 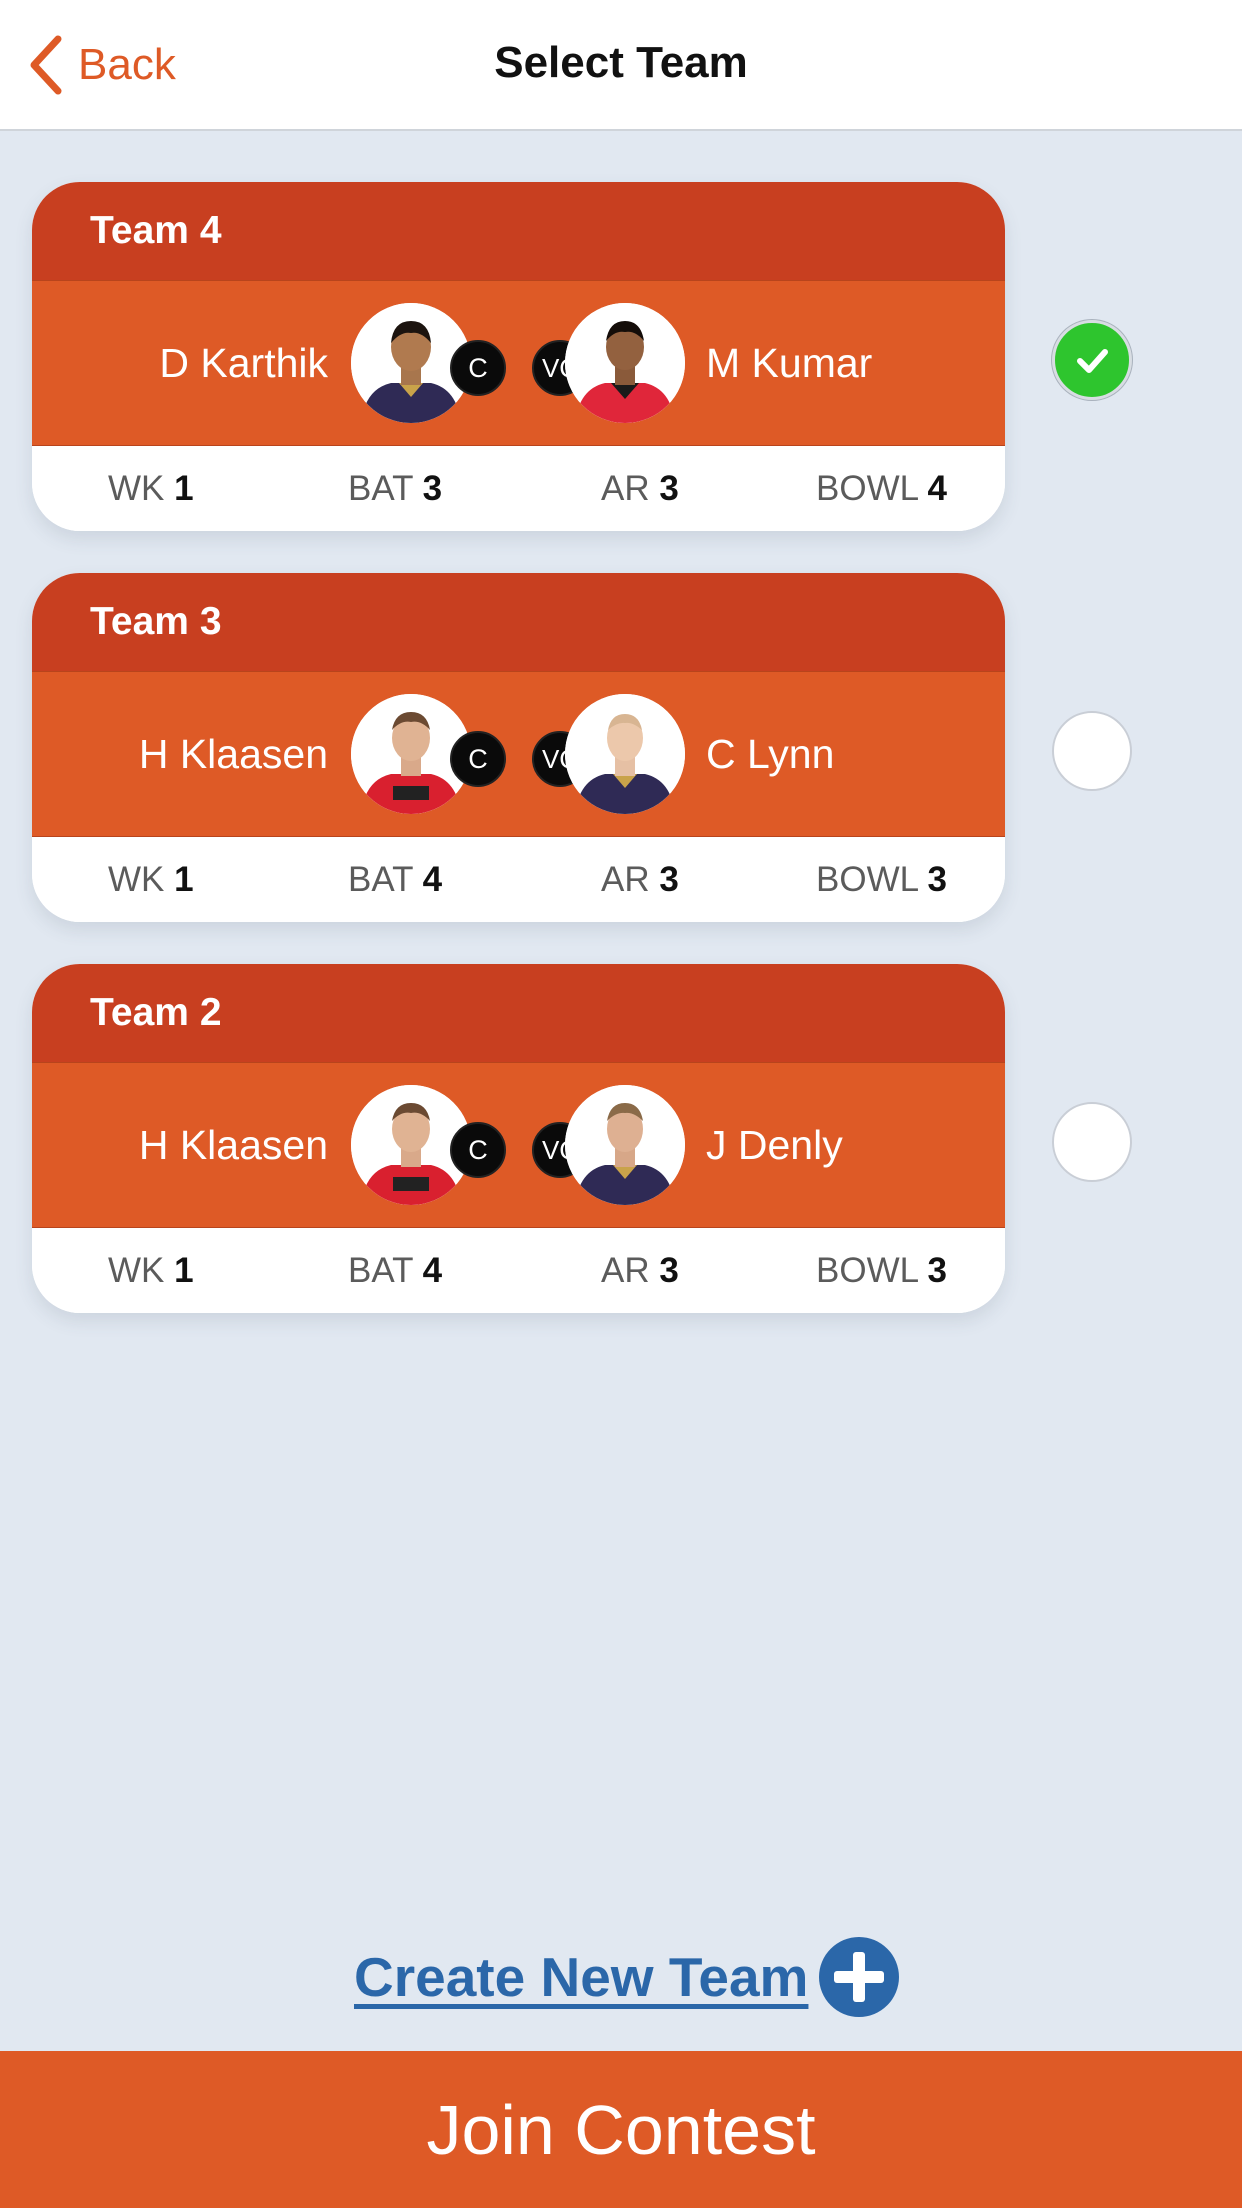 What do you see at coordinates (395, 488) in the screenshot?
I see `stat-bat: BAT 3` at bounding box center [395, 488].